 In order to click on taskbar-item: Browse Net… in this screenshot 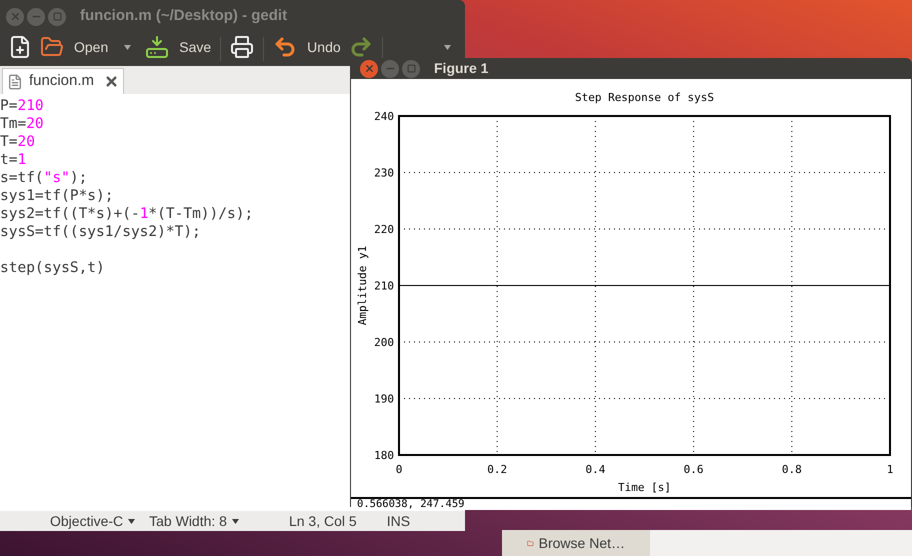, I will do `click(576, 543)`.